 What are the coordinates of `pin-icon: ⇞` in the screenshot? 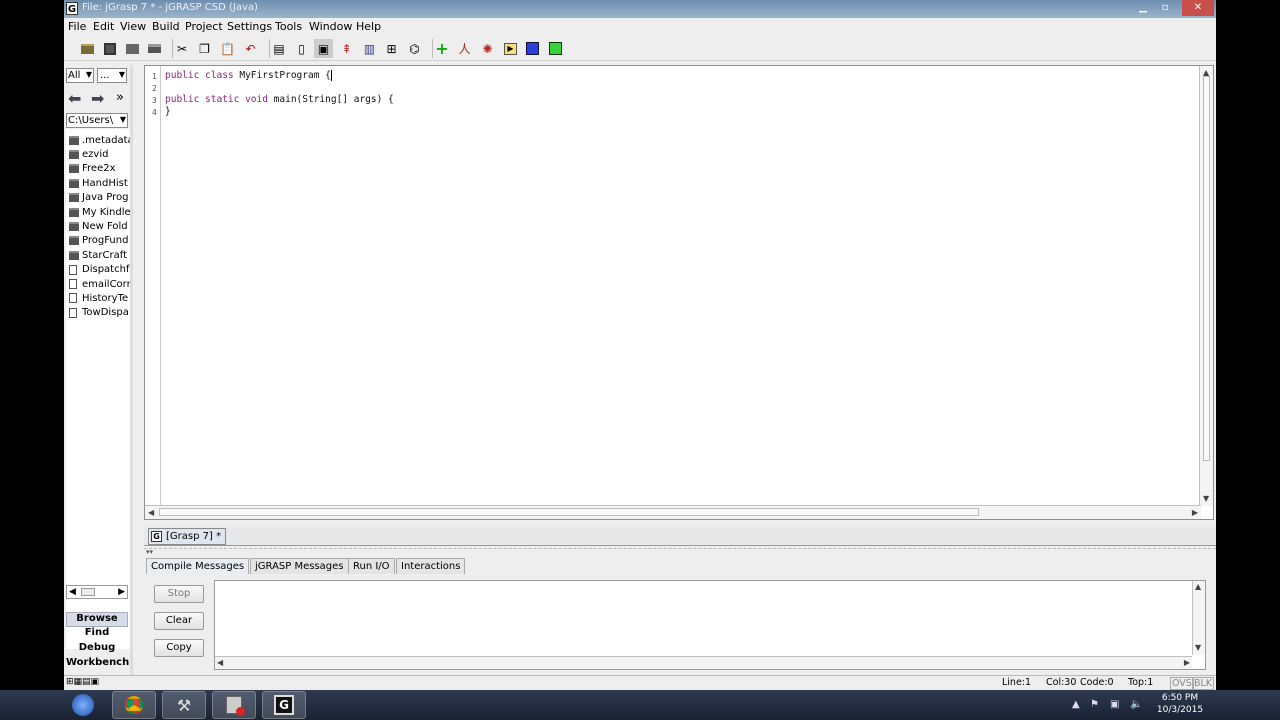 It's located at (346, 48).